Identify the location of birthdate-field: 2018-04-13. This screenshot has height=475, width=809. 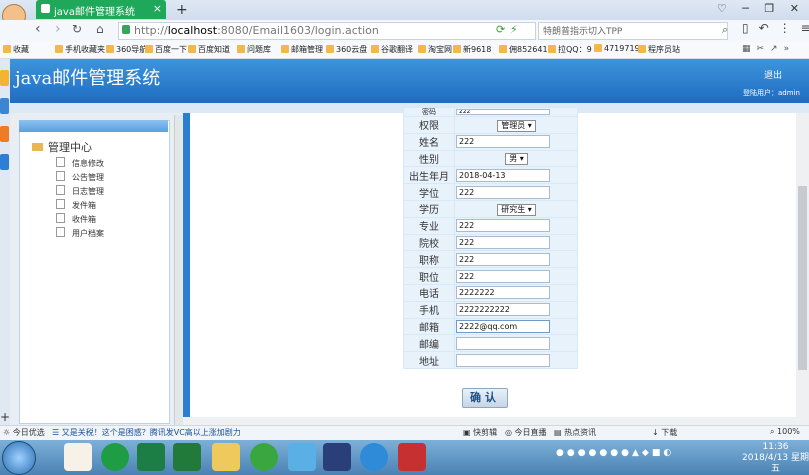
(503, 175).